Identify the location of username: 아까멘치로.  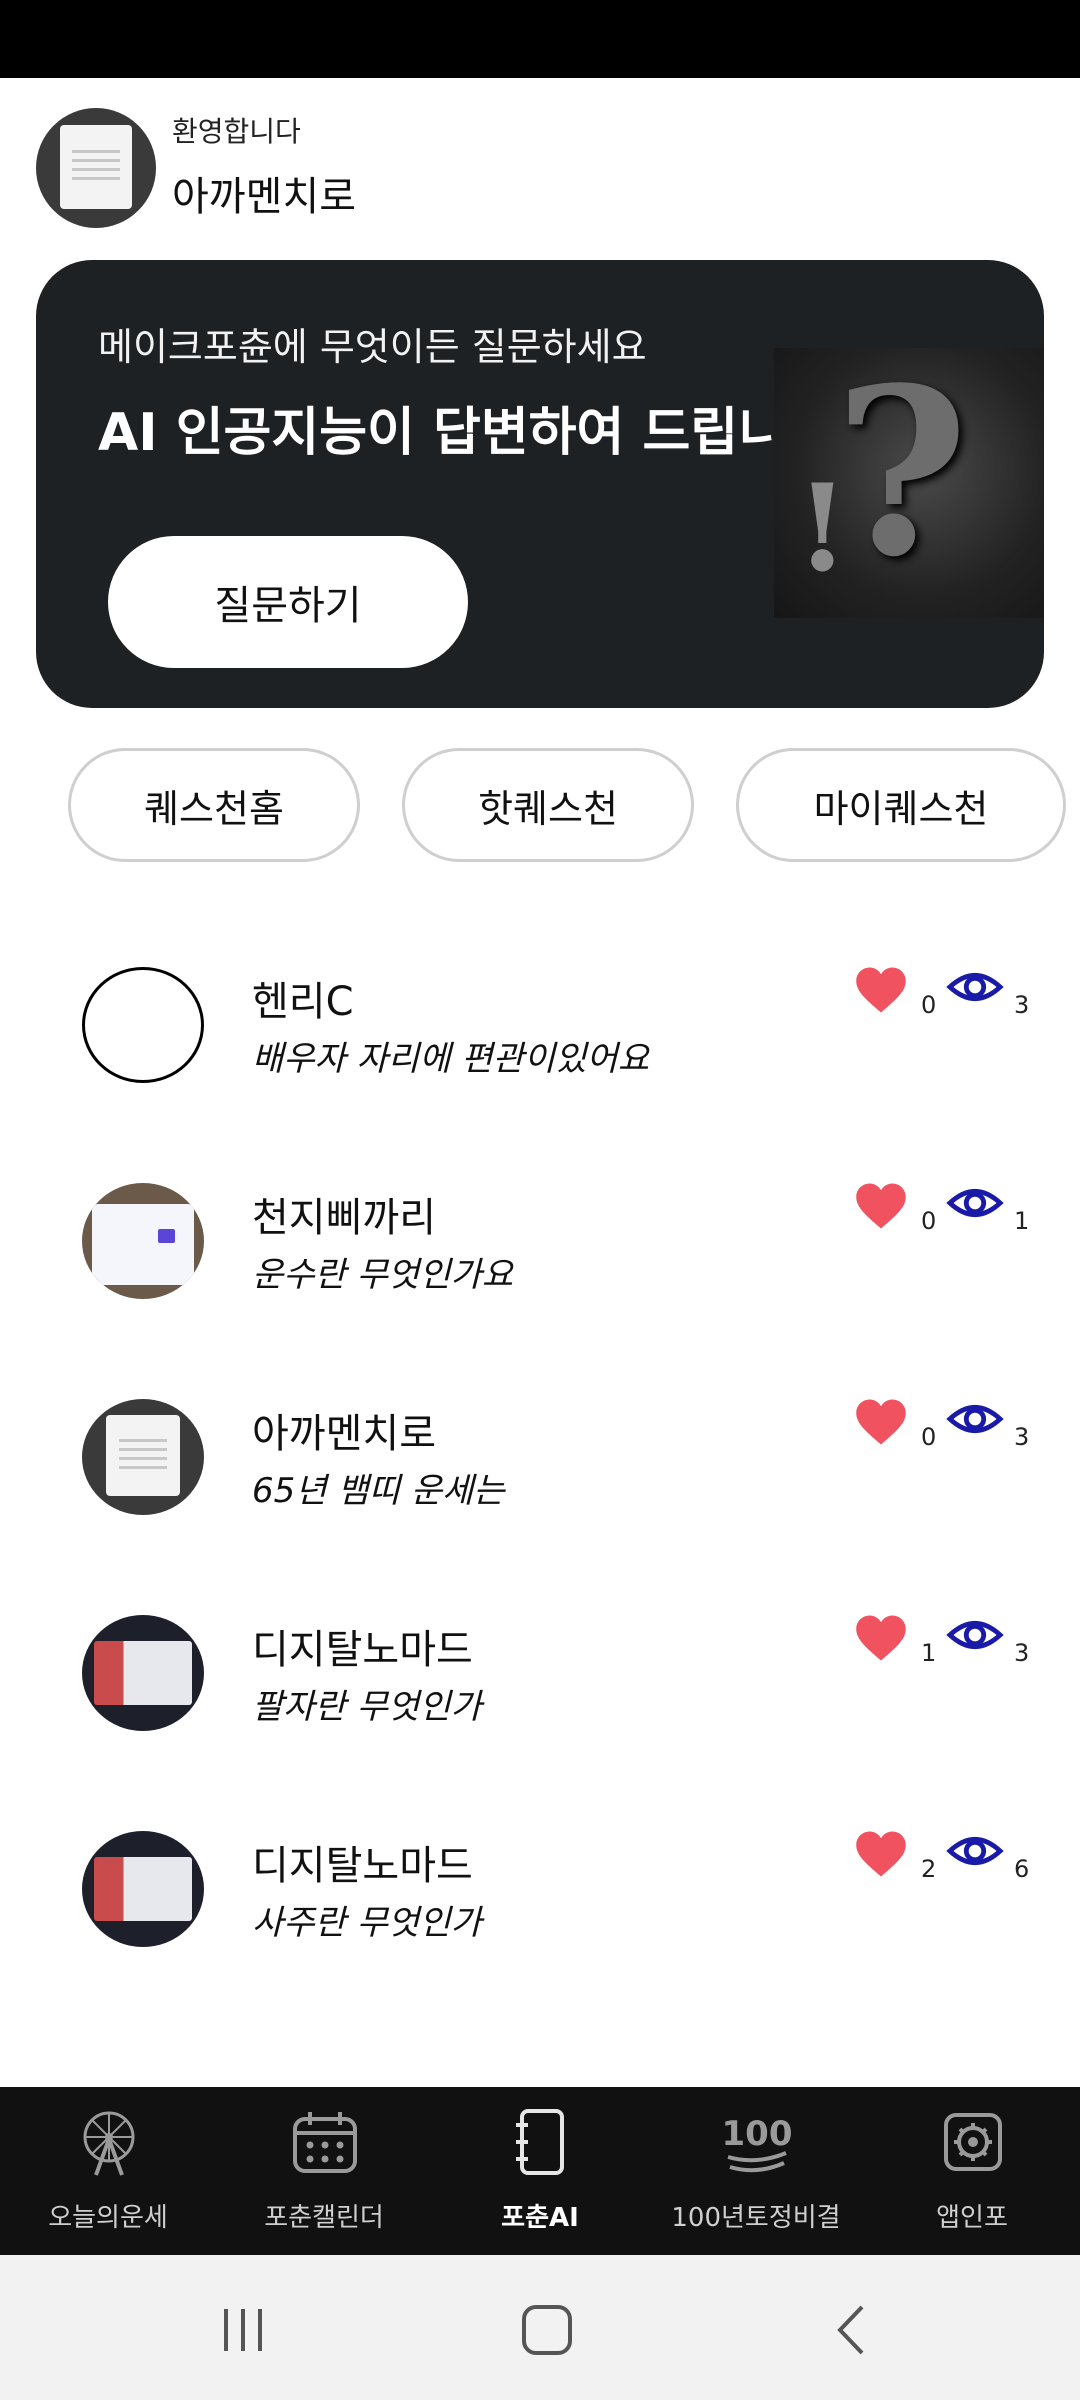
(264, 197).